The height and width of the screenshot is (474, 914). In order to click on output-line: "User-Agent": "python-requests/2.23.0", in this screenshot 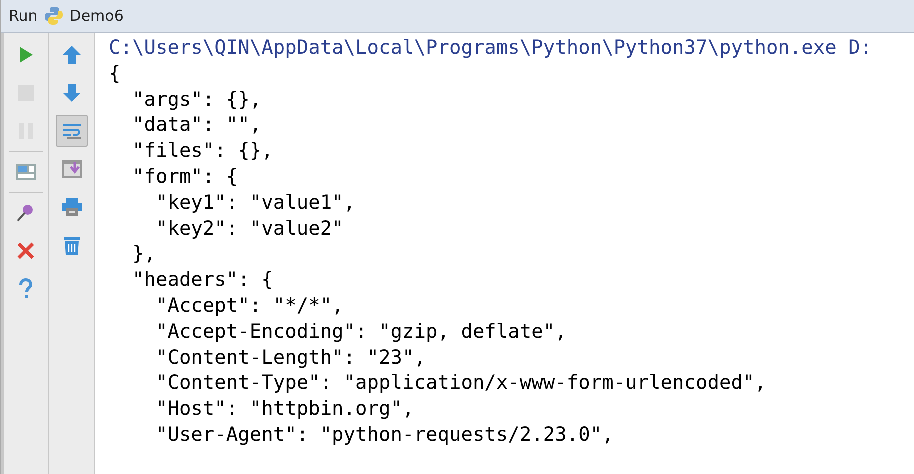, I will do `click(384, 435)`.